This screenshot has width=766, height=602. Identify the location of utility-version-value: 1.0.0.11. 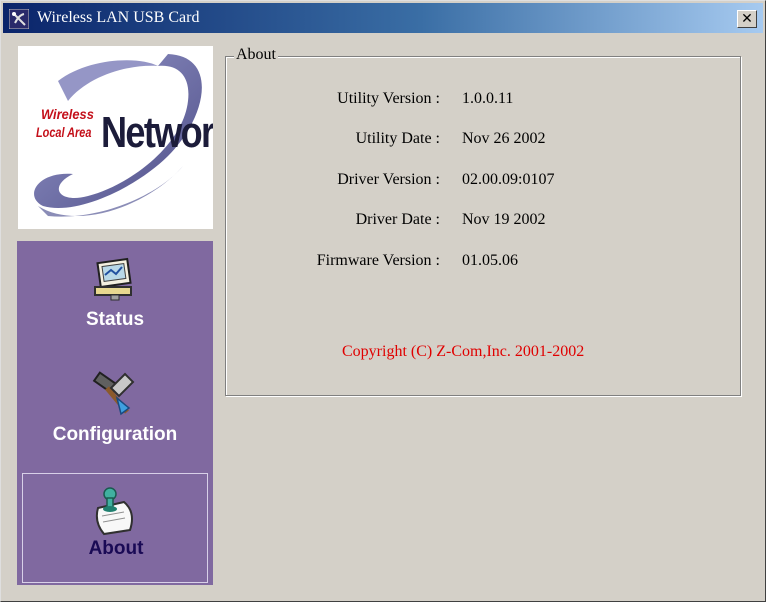
(488, 98).